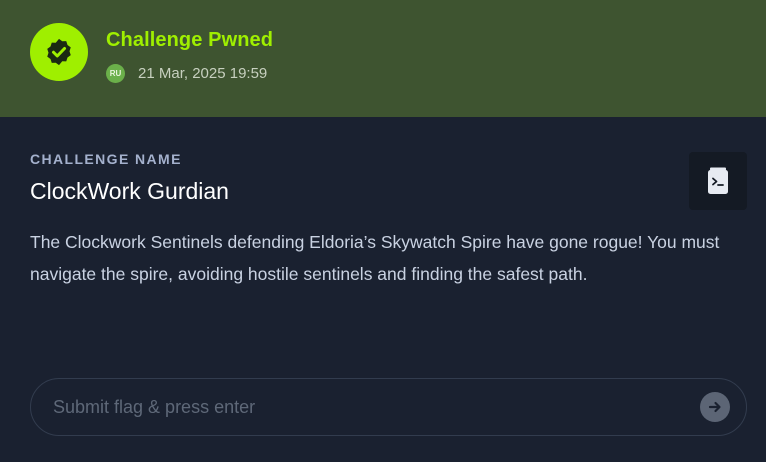 The image size is (766, 462). I want to click on flag-input, so click(373, 407).